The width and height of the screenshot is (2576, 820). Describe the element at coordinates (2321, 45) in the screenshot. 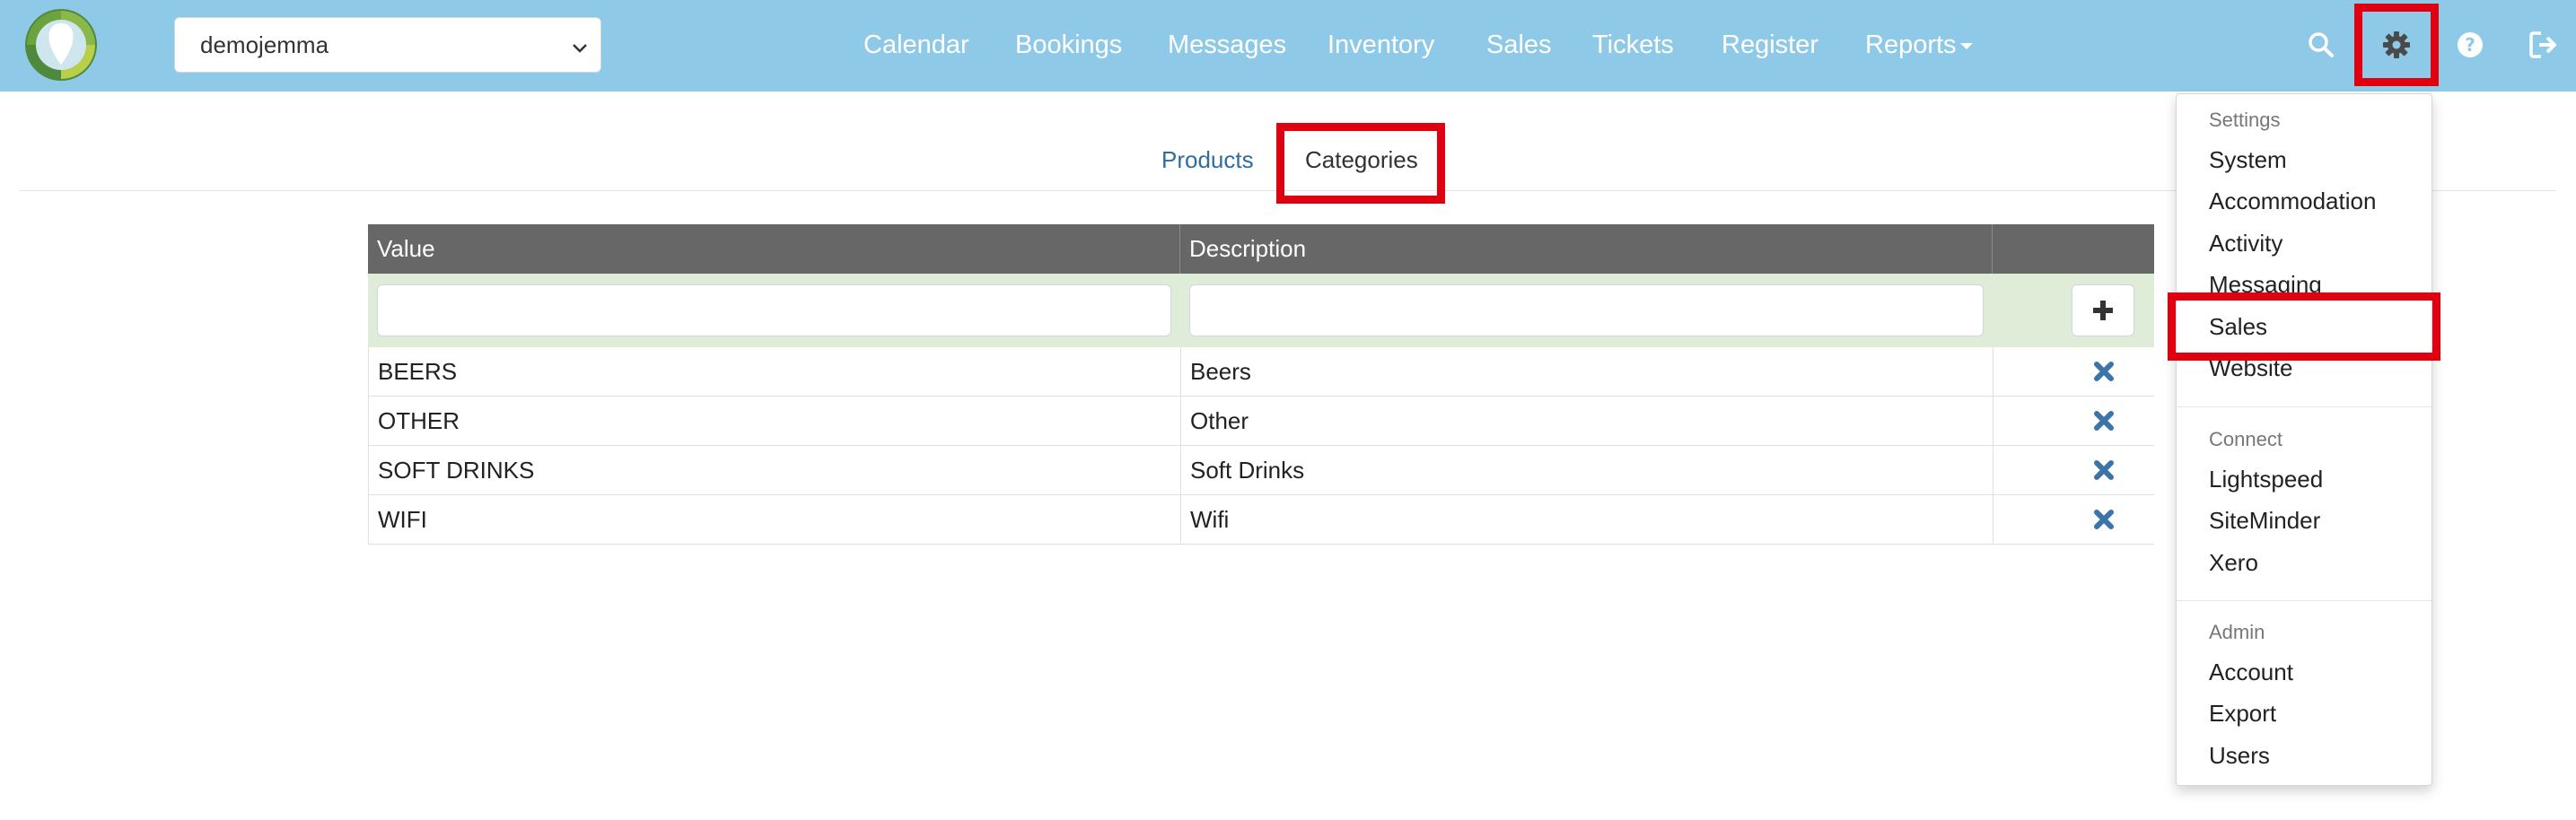

I see `search-icon` at that location.